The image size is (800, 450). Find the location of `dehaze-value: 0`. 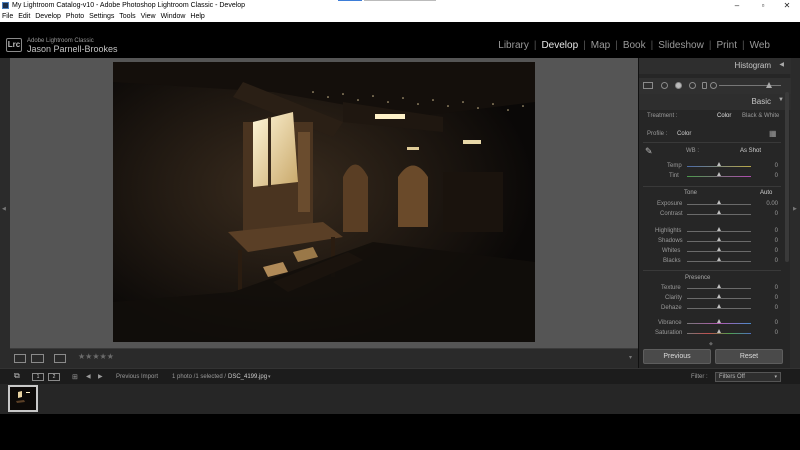

dehaze-value: 0 is located at coordinates (768, 308).